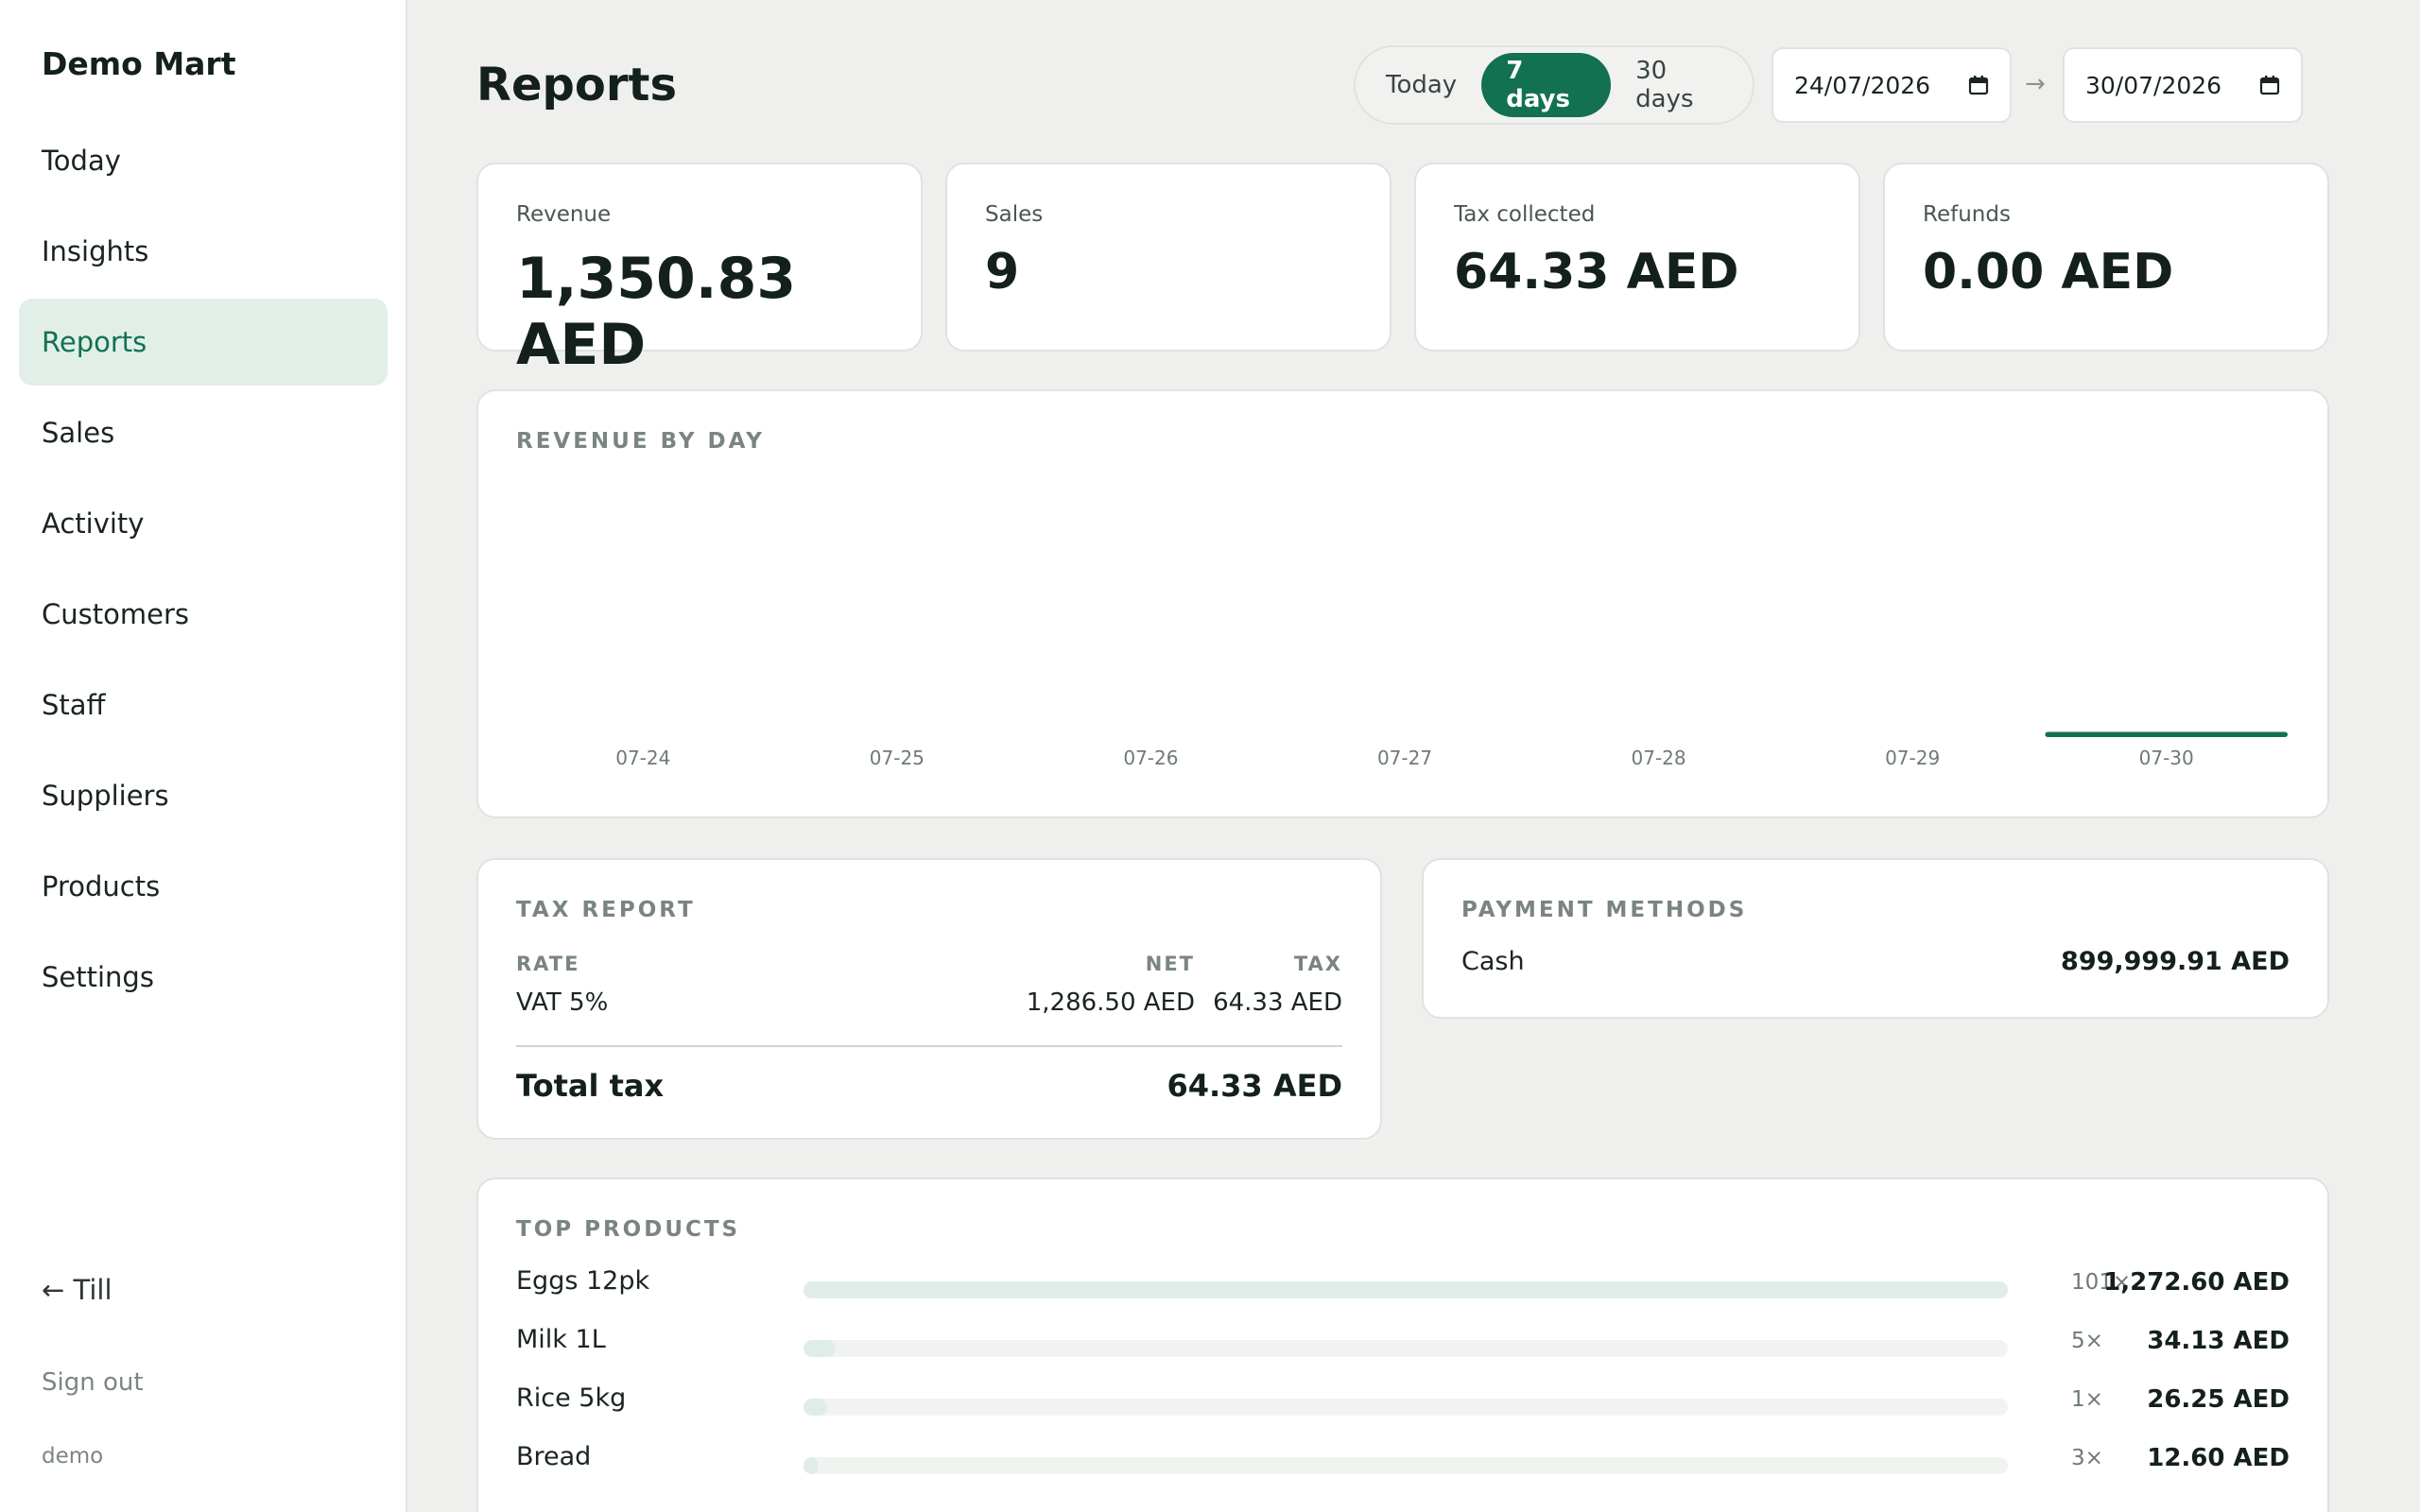 This screenshot has height=1512, width=2420. I want to click on date-range-arrow: →, so click(2035, 84).